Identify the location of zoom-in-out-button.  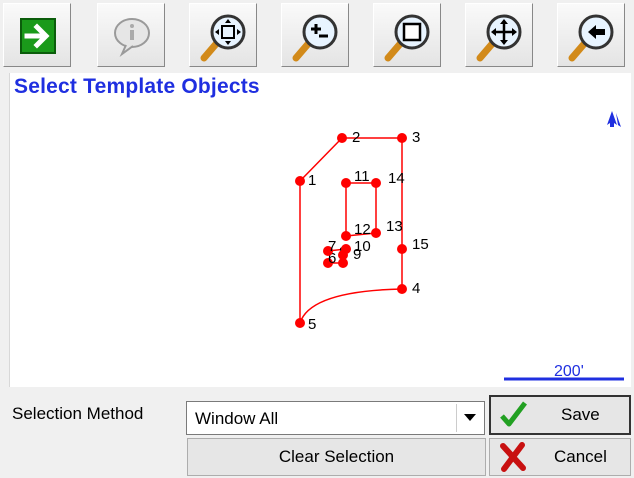
(315, 35).